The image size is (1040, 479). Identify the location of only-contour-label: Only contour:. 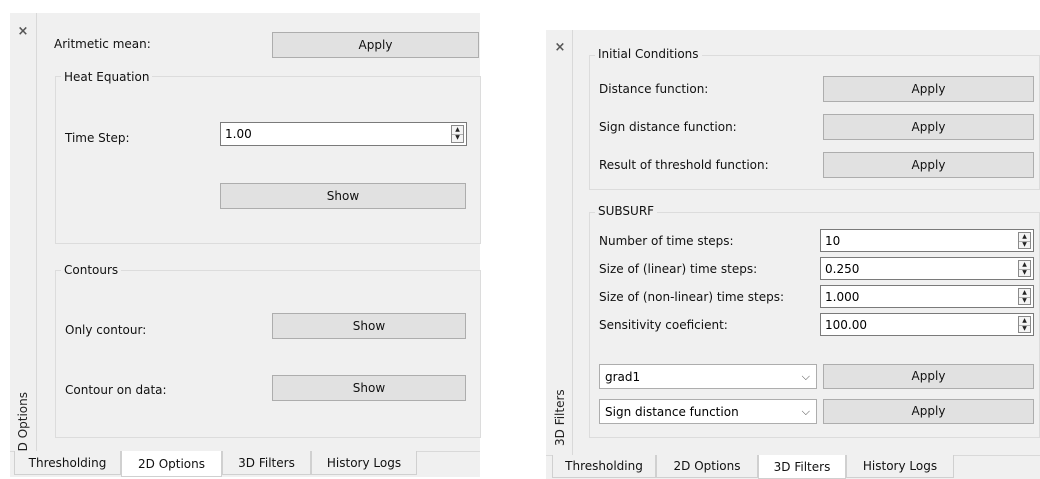
(106, 330).